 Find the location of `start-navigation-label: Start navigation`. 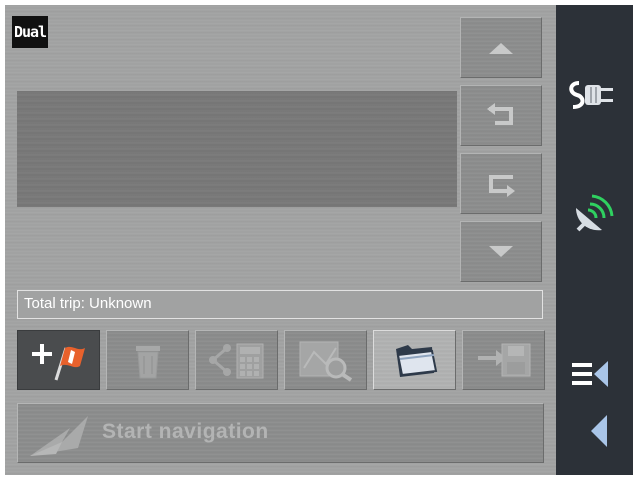

start-navigation-label: Start navigation is located at coordinates (185, 431).